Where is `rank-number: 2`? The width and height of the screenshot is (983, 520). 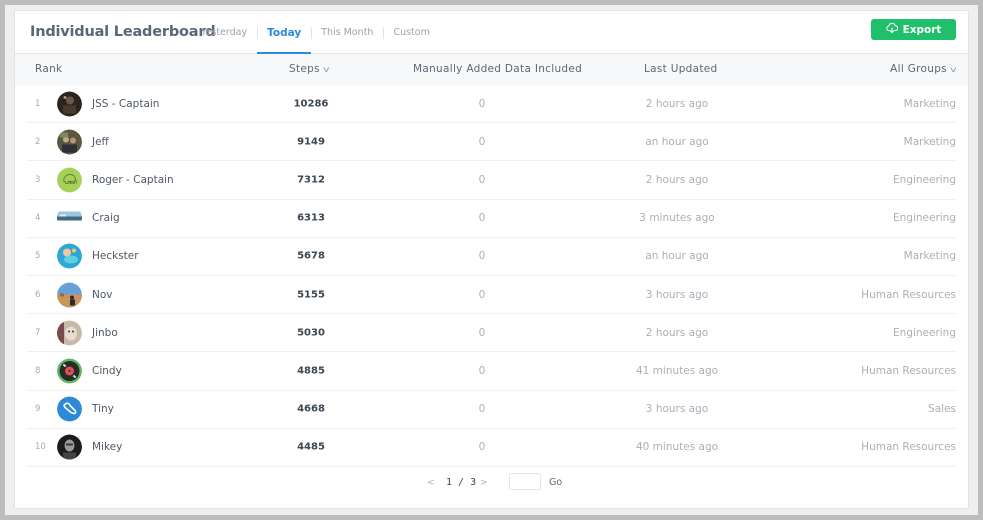
rank-number: 2 is located at coordinates (38, 141).